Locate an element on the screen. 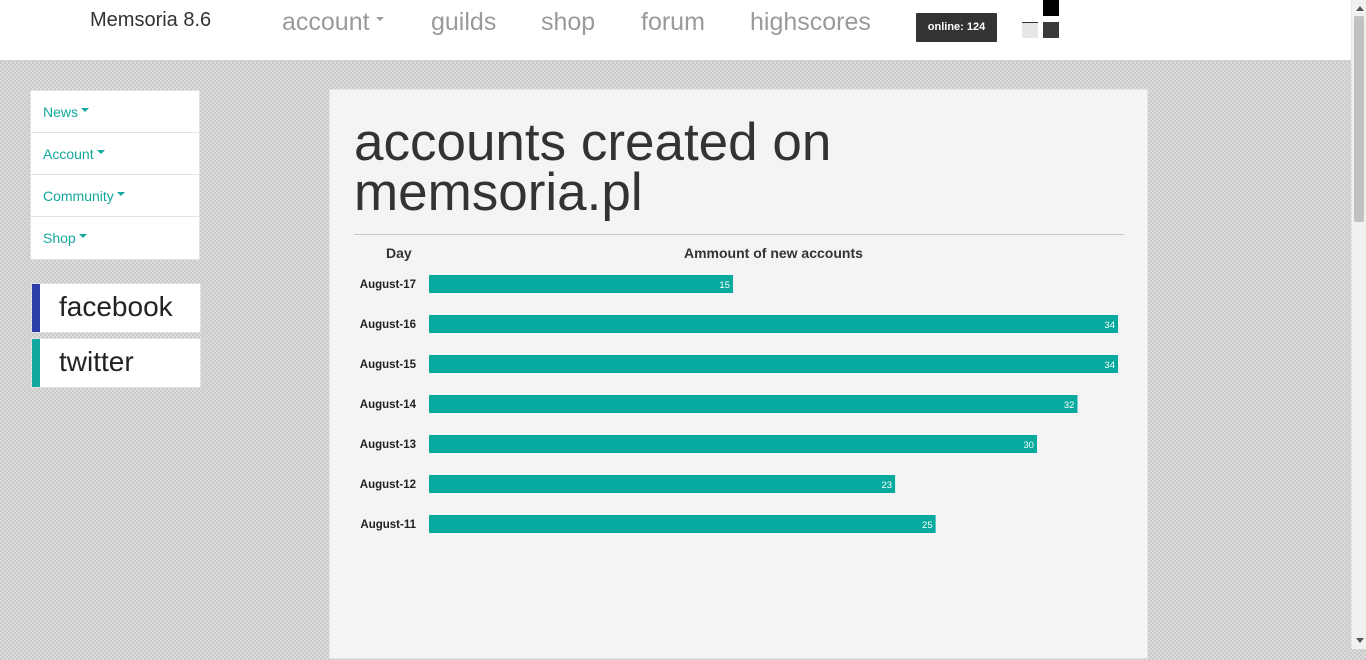  twitter-label: twitter is located at coordinates (96, 361).